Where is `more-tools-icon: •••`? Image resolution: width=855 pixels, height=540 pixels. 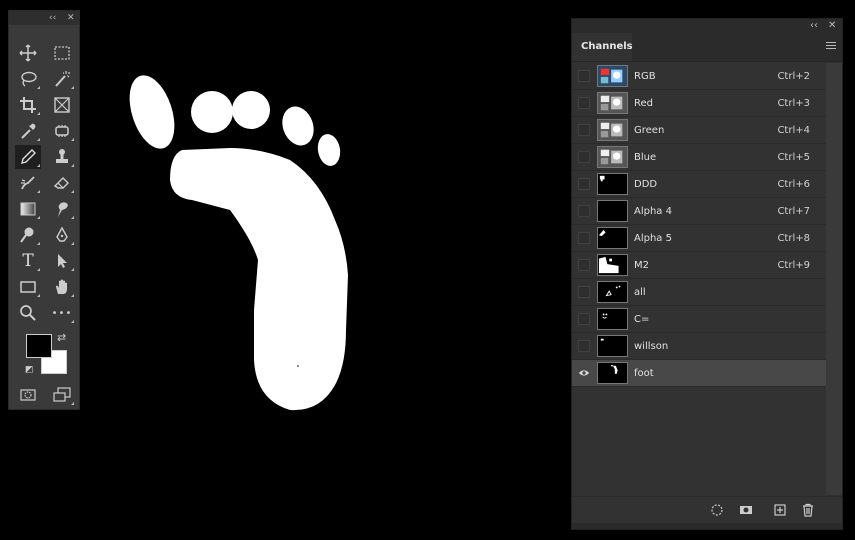 more-tools-icon: ••• is located at coordinates (62, 313).